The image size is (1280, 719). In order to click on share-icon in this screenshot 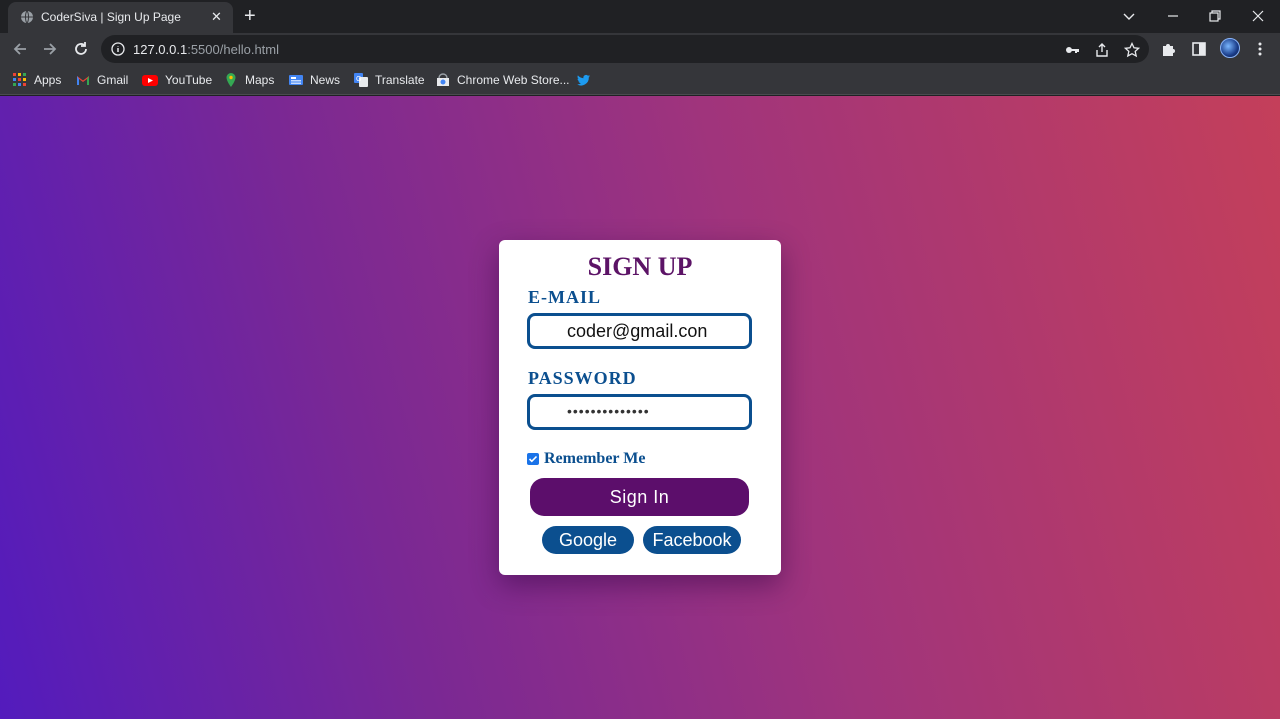, I will do `click(1102, 50)`.